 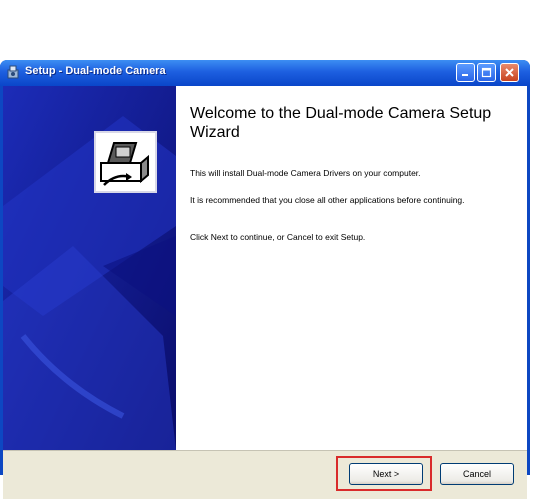 What do you see at coordinates (125, 162) in the screenshot?
I see `camera-setup-icon` at bounding box center [125, 162].